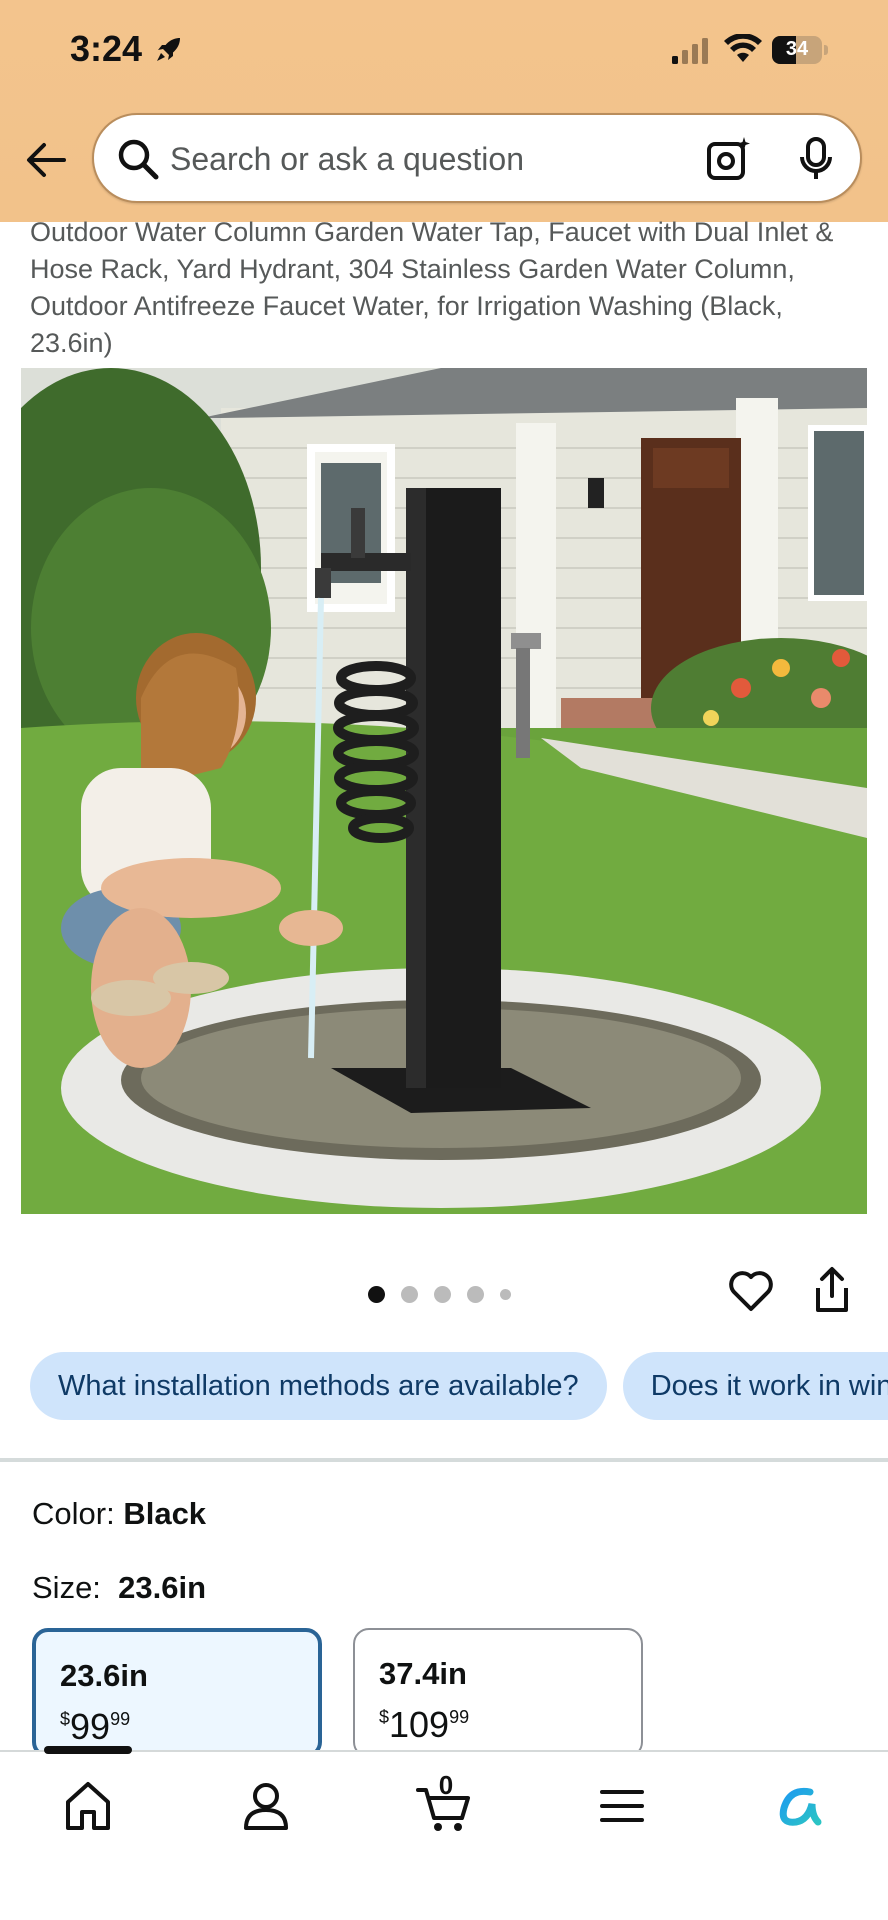 Image resolution: width=888 pixels, height=1920 pixels. I want to click on image-pagination-dots, so click(439, 1294).